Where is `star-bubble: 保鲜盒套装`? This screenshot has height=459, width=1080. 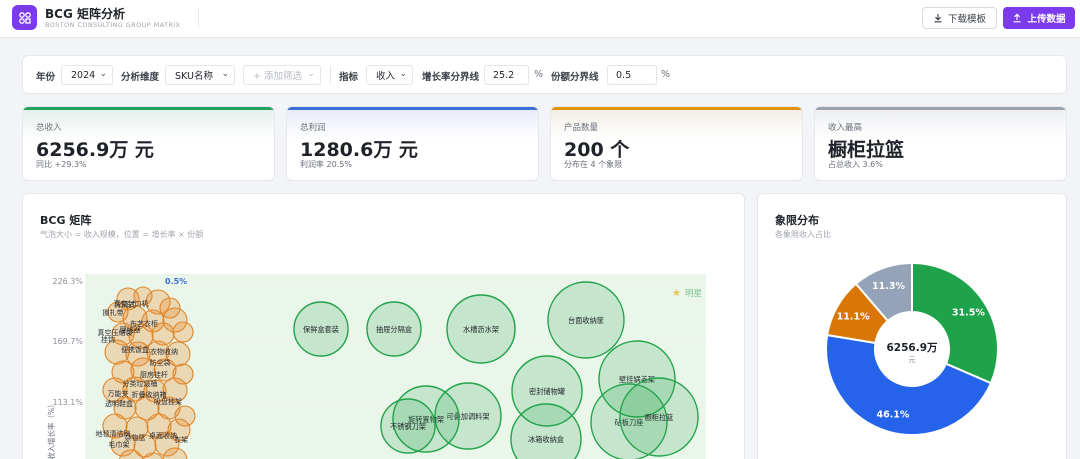
star-bubble: 保鲜盒套装 is located at coordinates (321, 329).